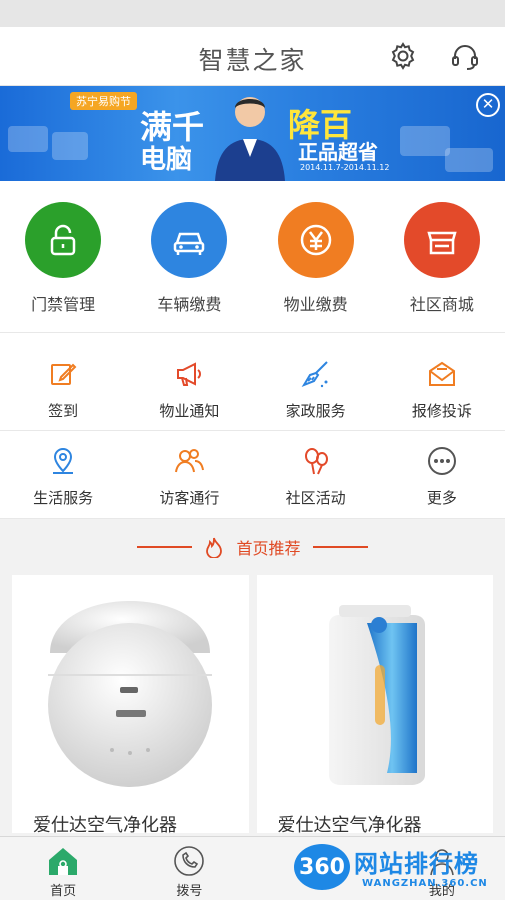 The width and height of the screenshot is (505, 900). I want to click on recommend-header: 首页推荐, so click(252, 547).